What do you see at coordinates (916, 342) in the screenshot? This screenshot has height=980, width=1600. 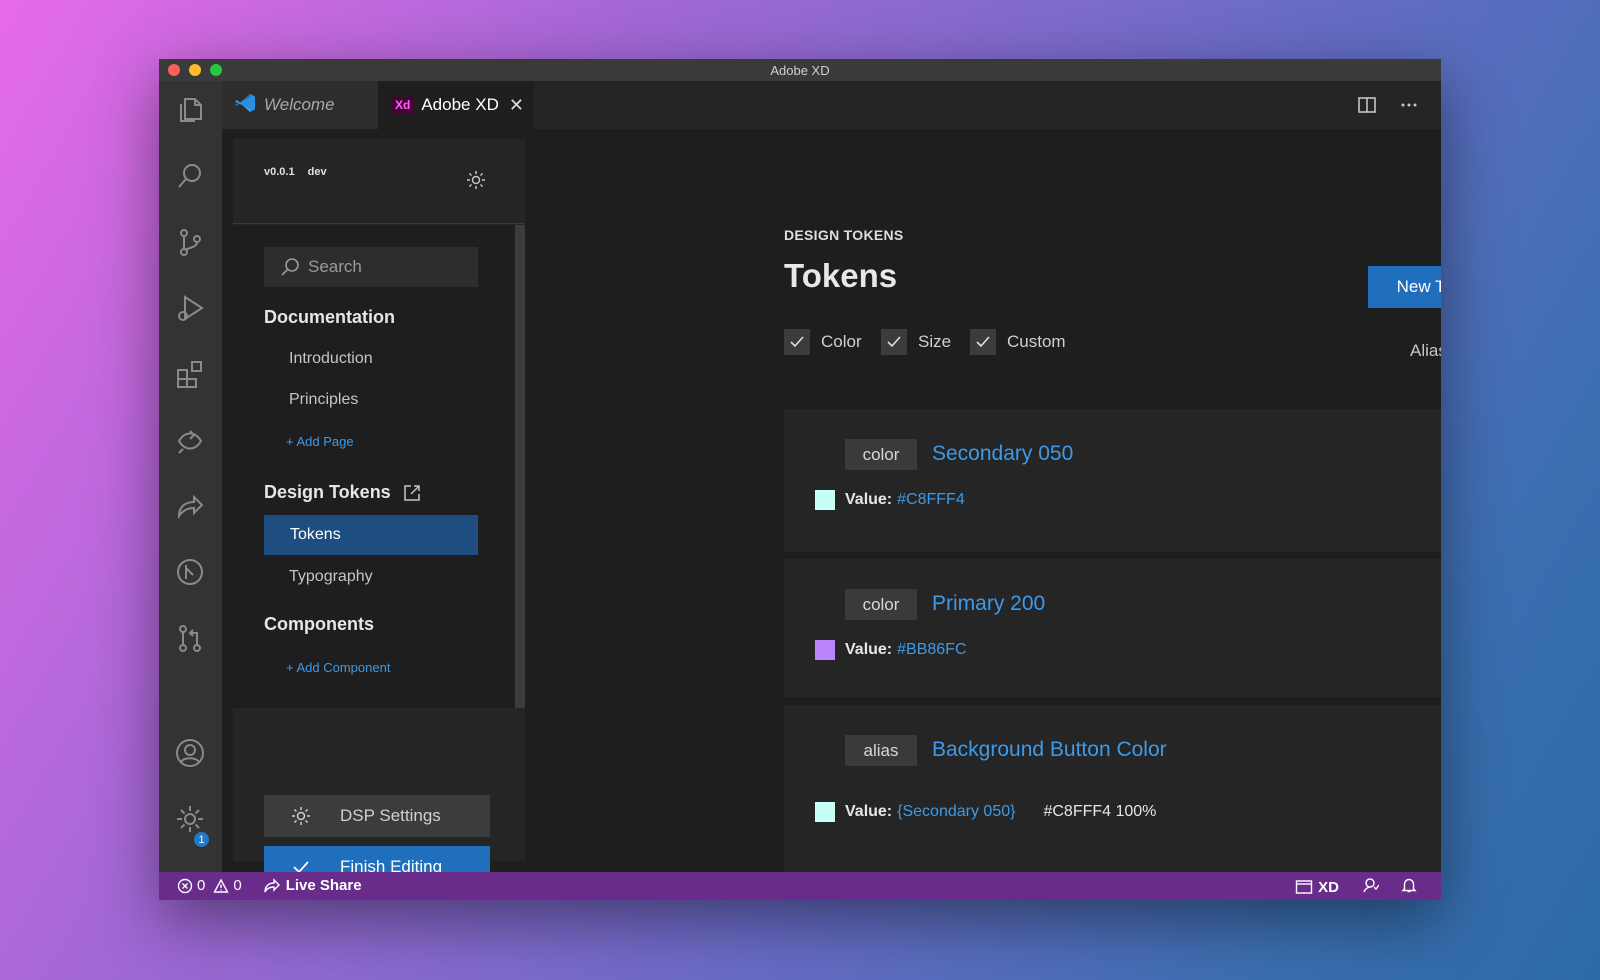 I see `filter-size: Size` at bounding box center [916, 342].